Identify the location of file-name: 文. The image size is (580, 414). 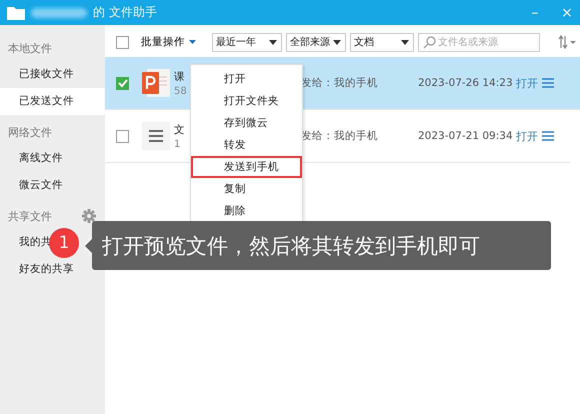
(179, 129).